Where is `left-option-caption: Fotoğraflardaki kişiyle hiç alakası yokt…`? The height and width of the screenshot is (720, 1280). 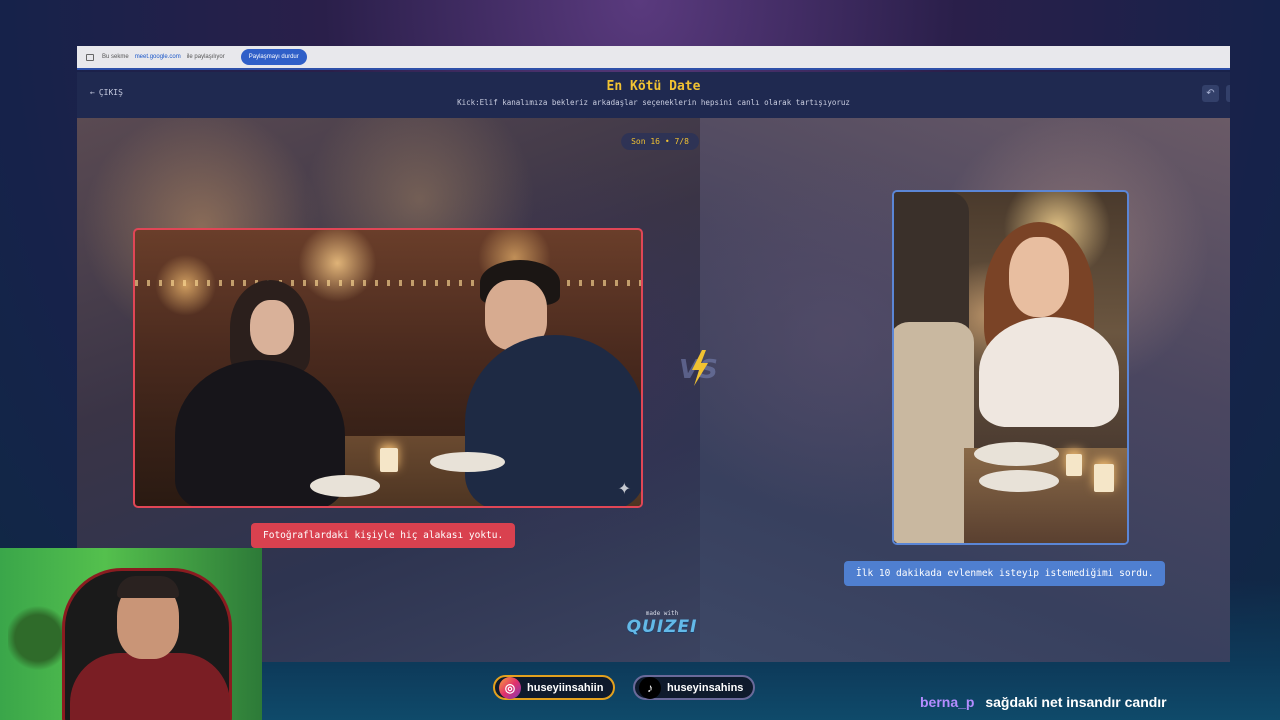 left-option-caption: Fotoğraflardaki kişiyle hiç alakası yokt… is located at coordinates (383, 535).